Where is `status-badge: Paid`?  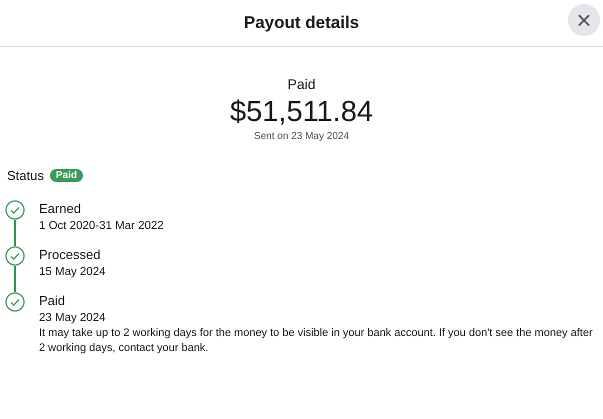 status-badge: Paid is located at coordinates (66, 175).